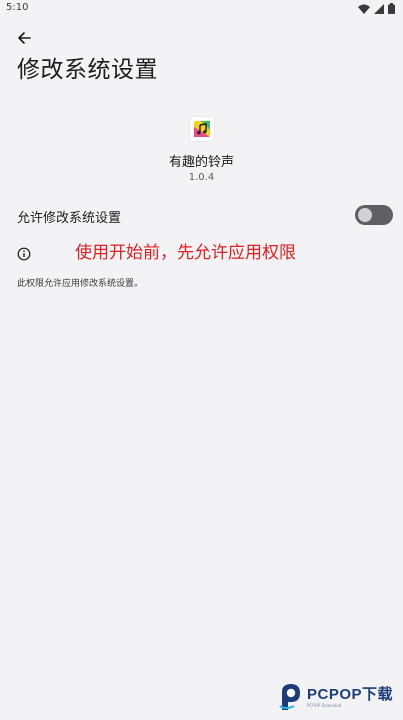  Describe the element at coordinates (201, 177) in the screenshot. I see `app-version: 1.0.4` at that location.